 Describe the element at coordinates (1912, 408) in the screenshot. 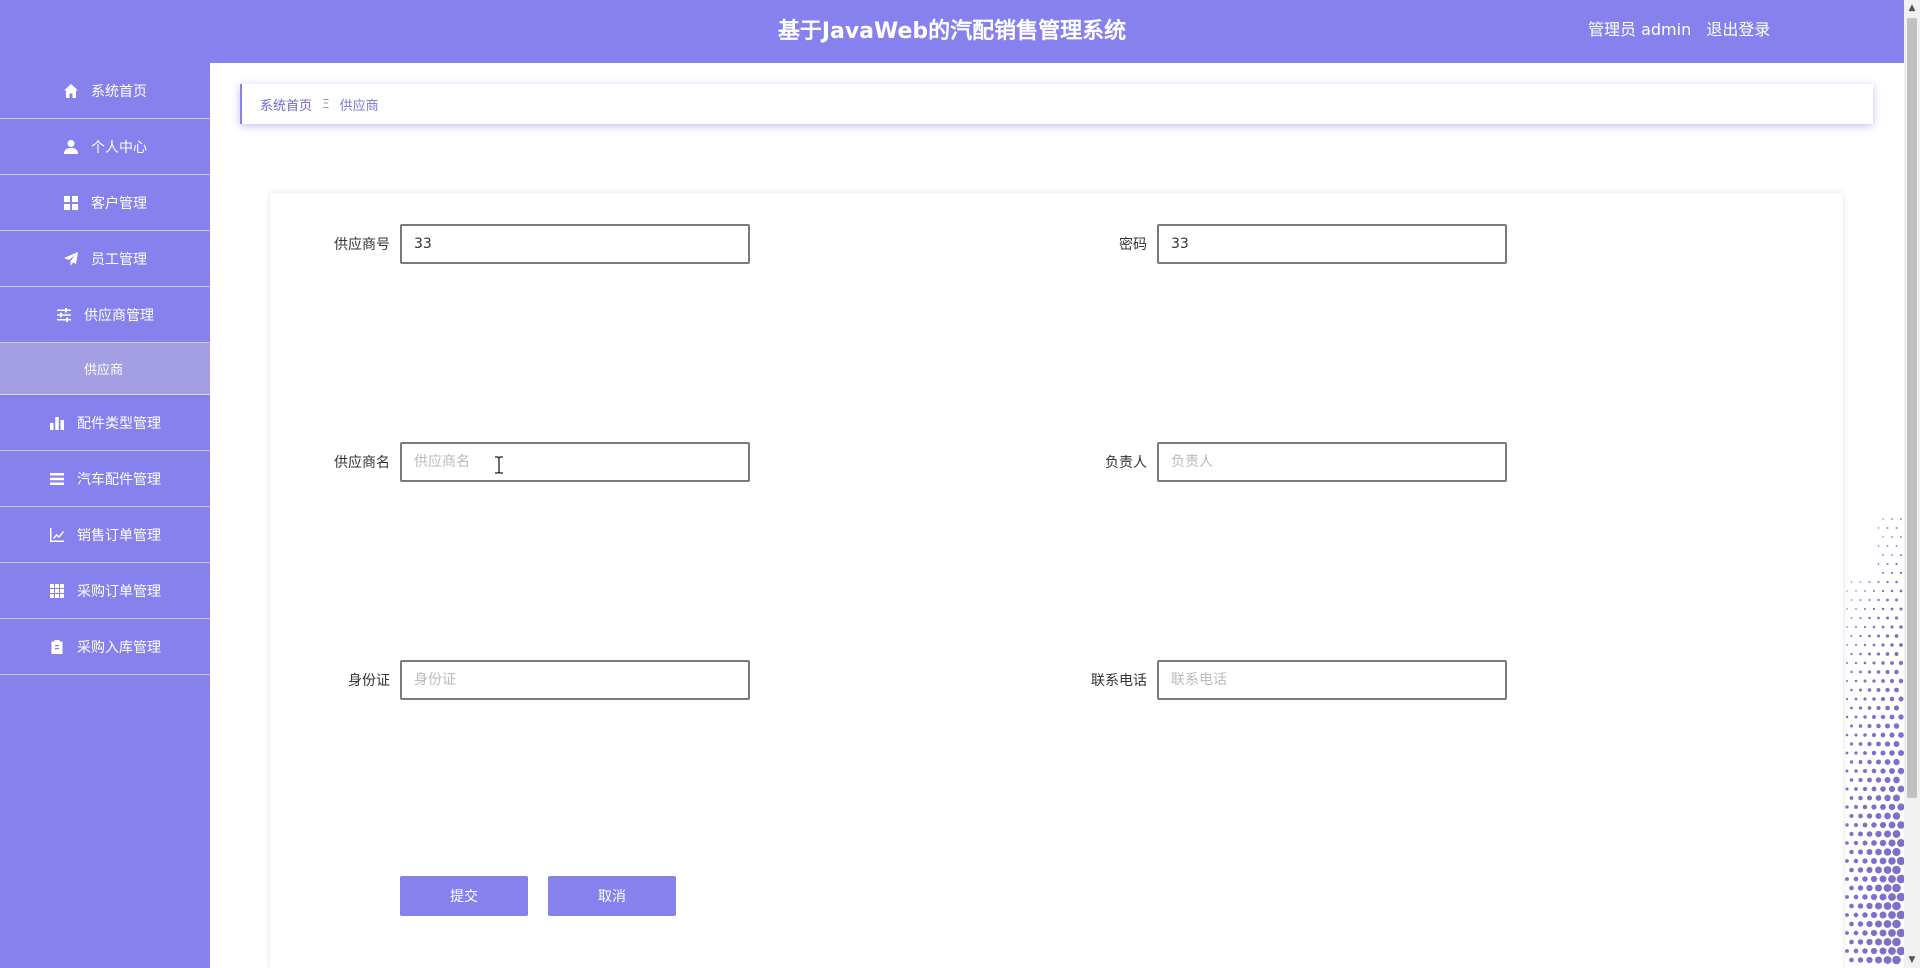

I see `scrollbar-thumb` at that location.